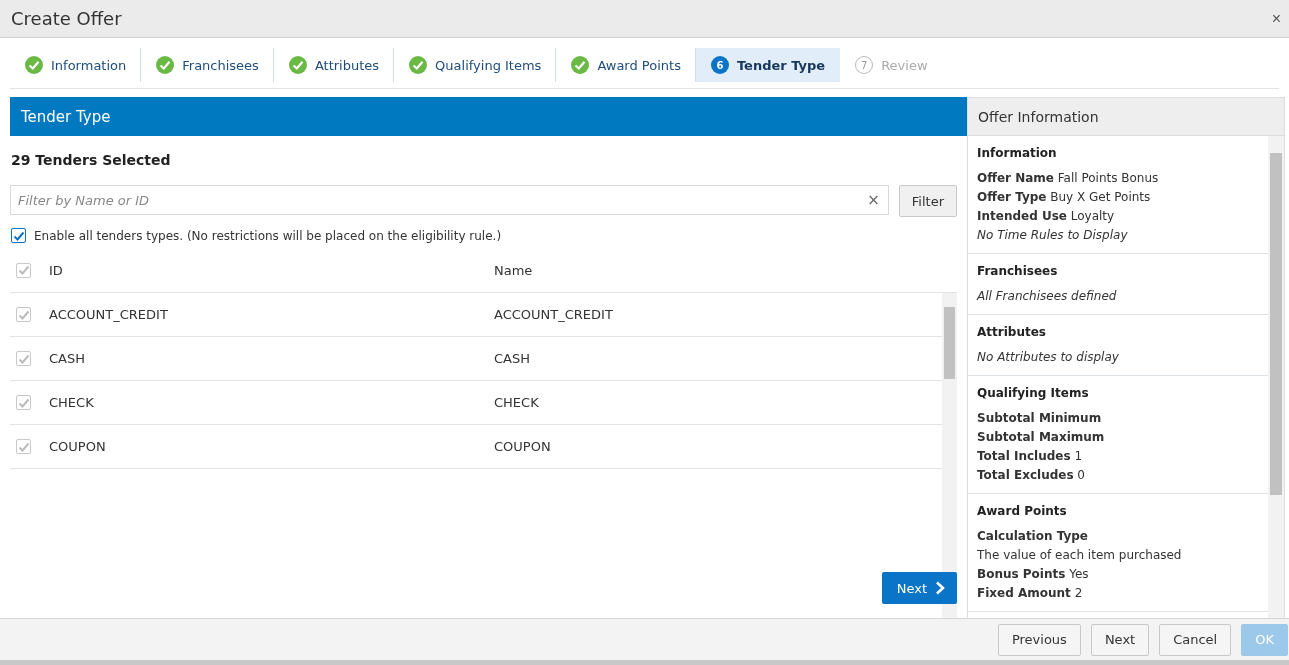 This screenshot has height=665, width=1289. I want to click on table-cell-text: ACCOUNT_CREDIT, so click(108, 314).